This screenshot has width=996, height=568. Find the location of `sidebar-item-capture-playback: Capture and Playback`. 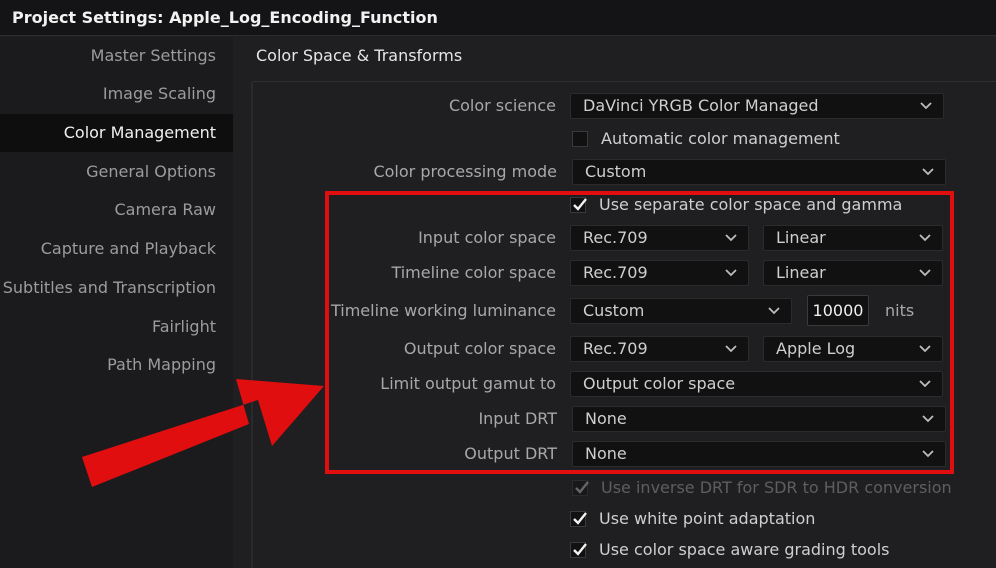

sidebar-item-capture-playback: Capture and Playback is located at coordinates (116, 249).